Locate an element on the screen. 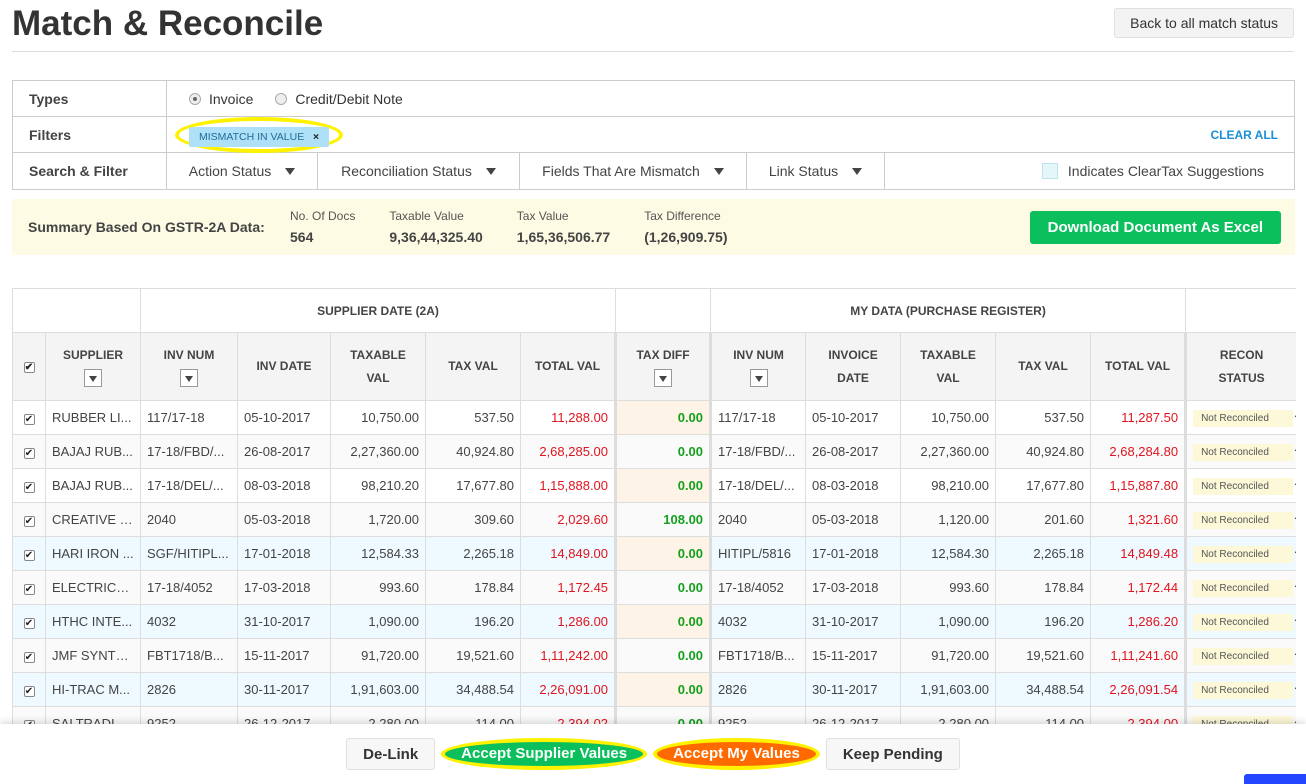 Image resolution: width=1306 pixels, height=784 pixels. cell-inv-num: 4032 is located at coordinates (189, 621).